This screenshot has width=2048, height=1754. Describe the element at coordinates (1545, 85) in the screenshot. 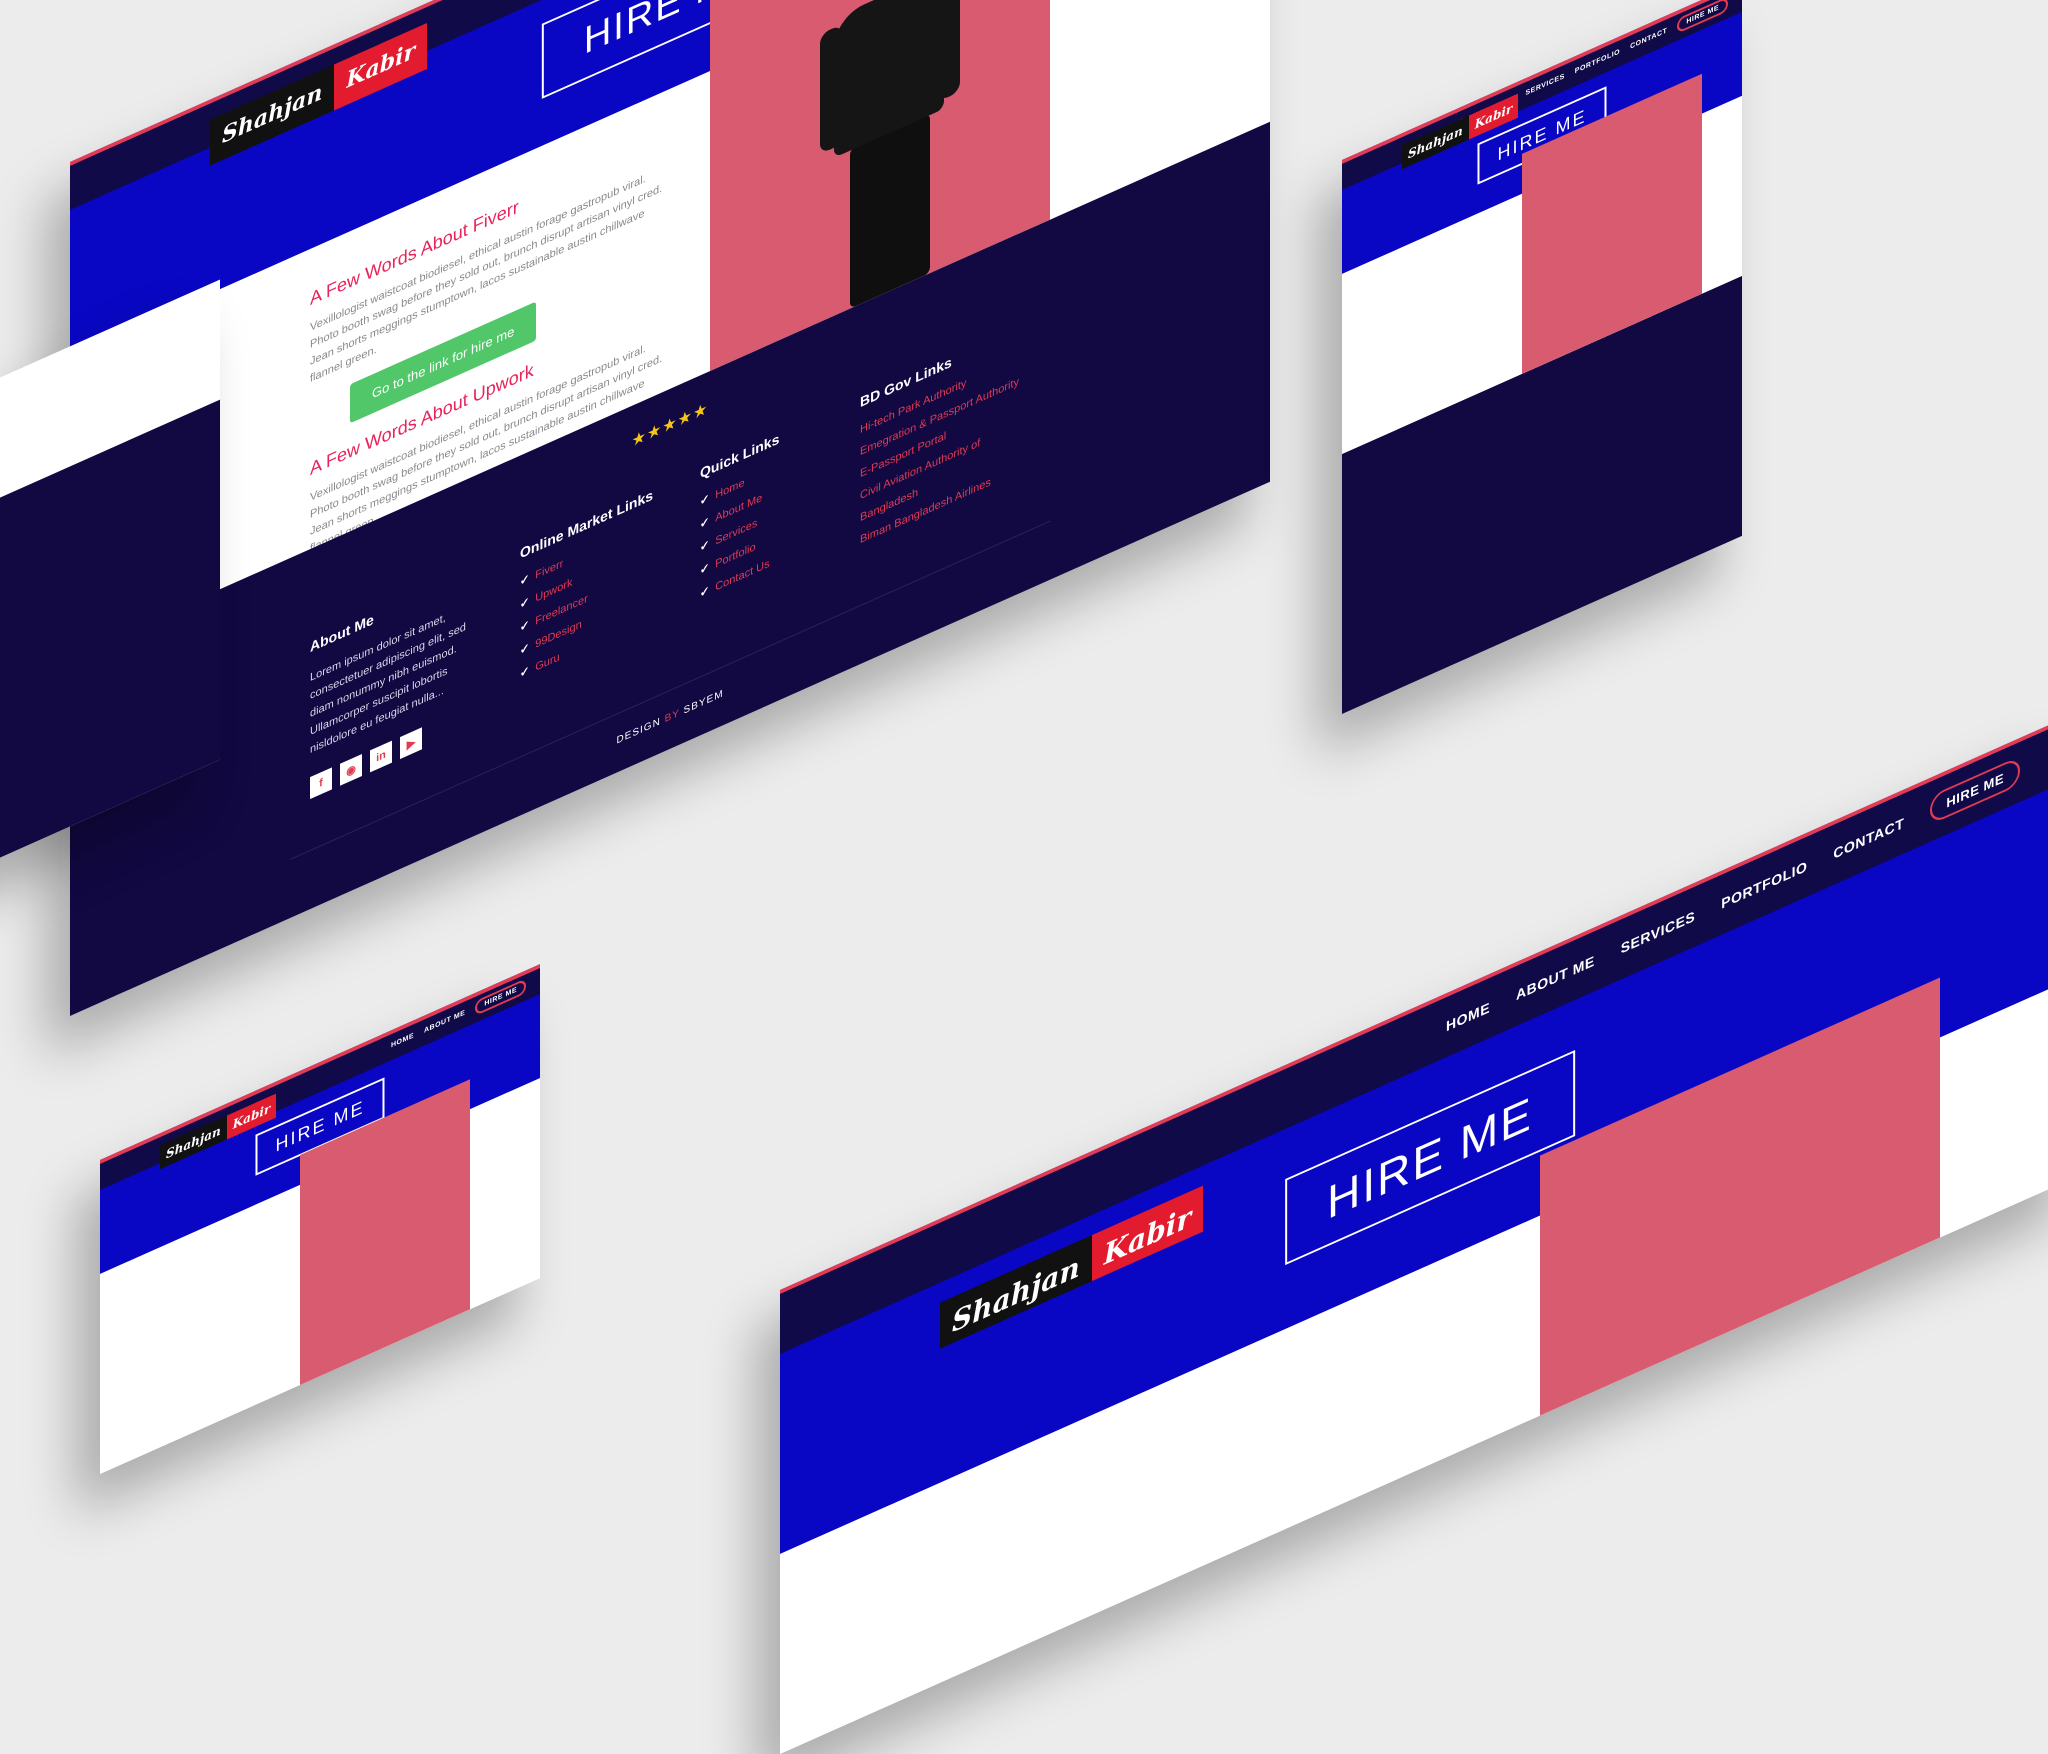

I see `tablet-nav-services: SERVICES` at that location.